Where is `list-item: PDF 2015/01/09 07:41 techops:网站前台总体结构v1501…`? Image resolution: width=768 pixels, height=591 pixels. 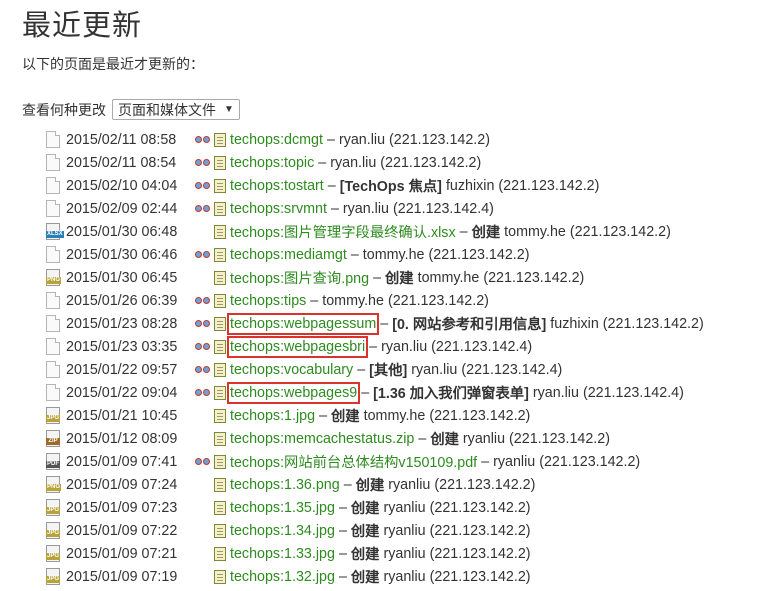 list-item: PDF 2015/01/09 07:41 techops:网站前台总体结构v1501… is located at coordinates (375, 461).